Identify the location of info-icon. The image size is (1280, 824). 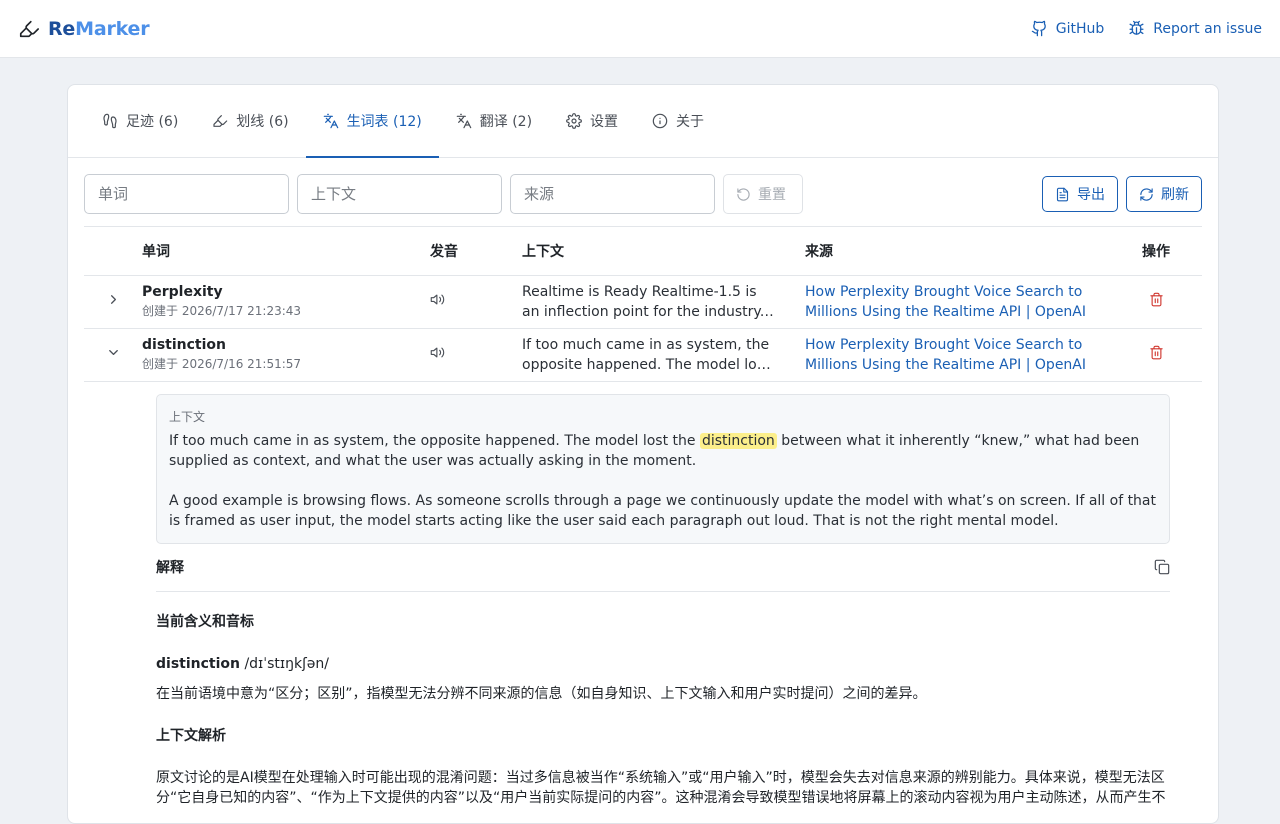
(660, 121).